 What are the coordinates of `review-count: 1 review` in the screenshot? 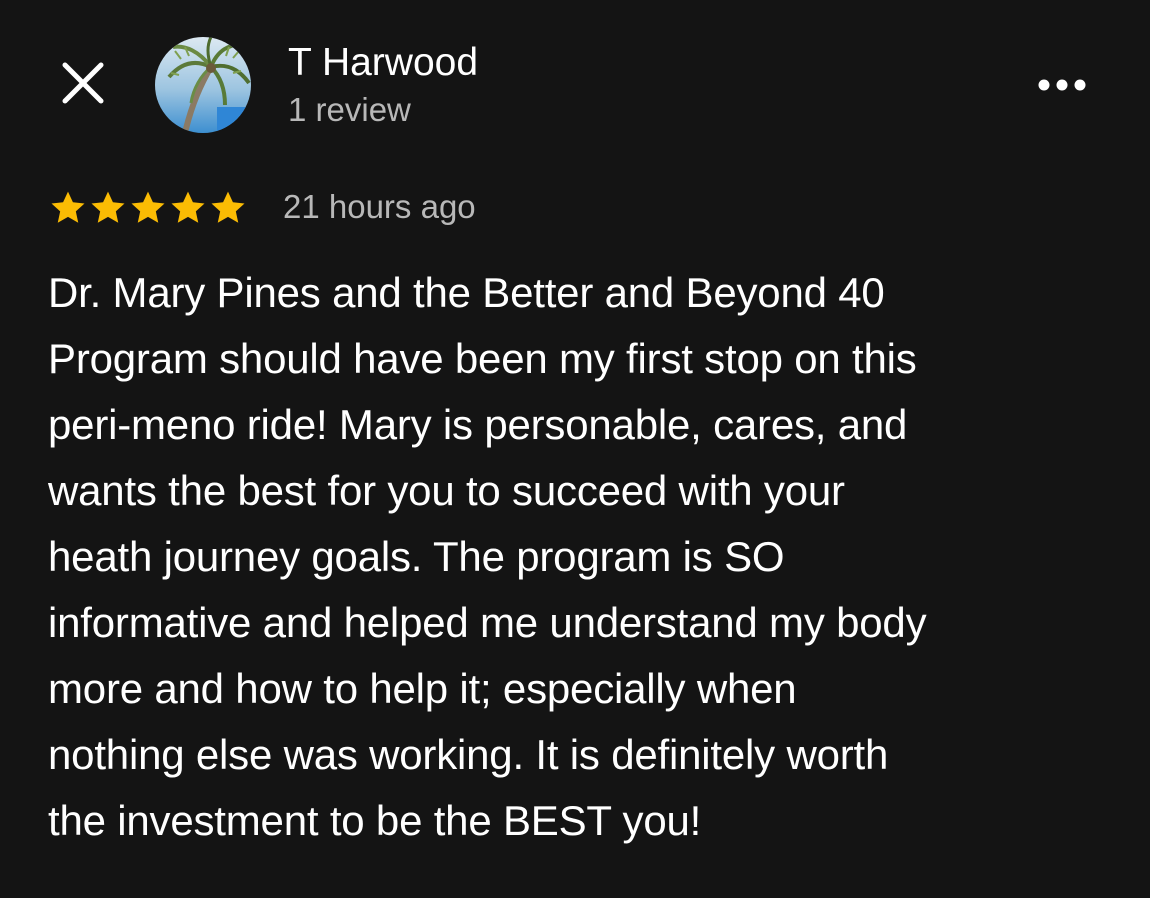 It's located at (349, 109).